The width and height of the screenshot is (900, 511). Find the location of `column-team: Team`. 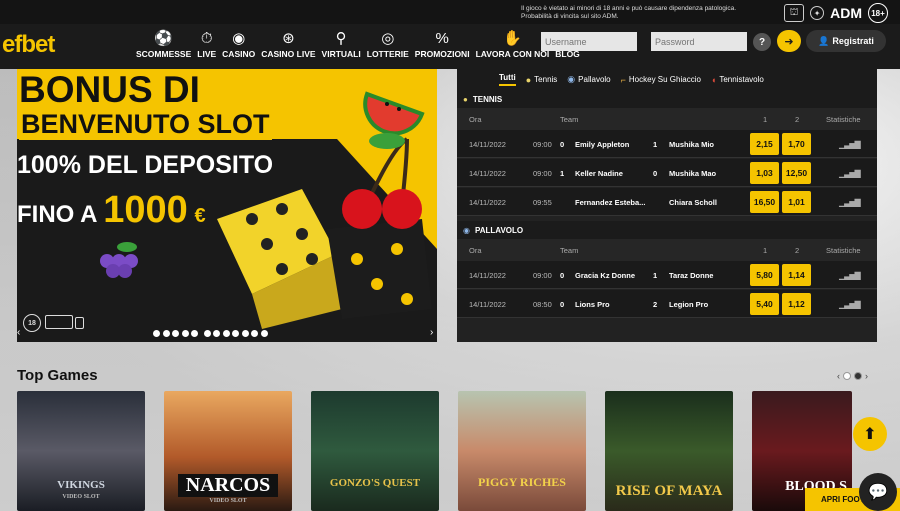

column-team: Team is located at coordinates (569, 119).